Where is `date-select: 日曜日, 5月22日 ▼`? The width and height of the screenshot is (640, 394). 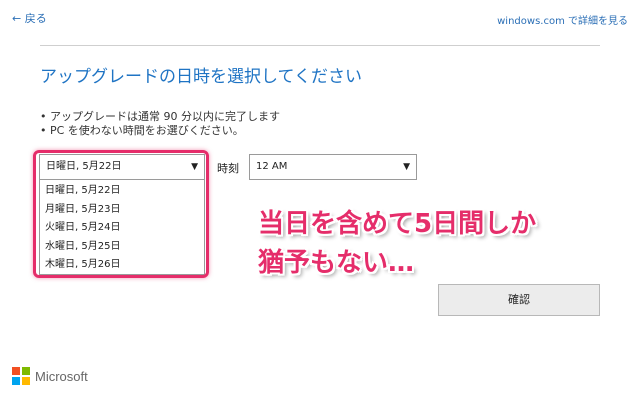 date-select: 日曜日, 5月22日 ▼ is located at coordinates (122, 167).